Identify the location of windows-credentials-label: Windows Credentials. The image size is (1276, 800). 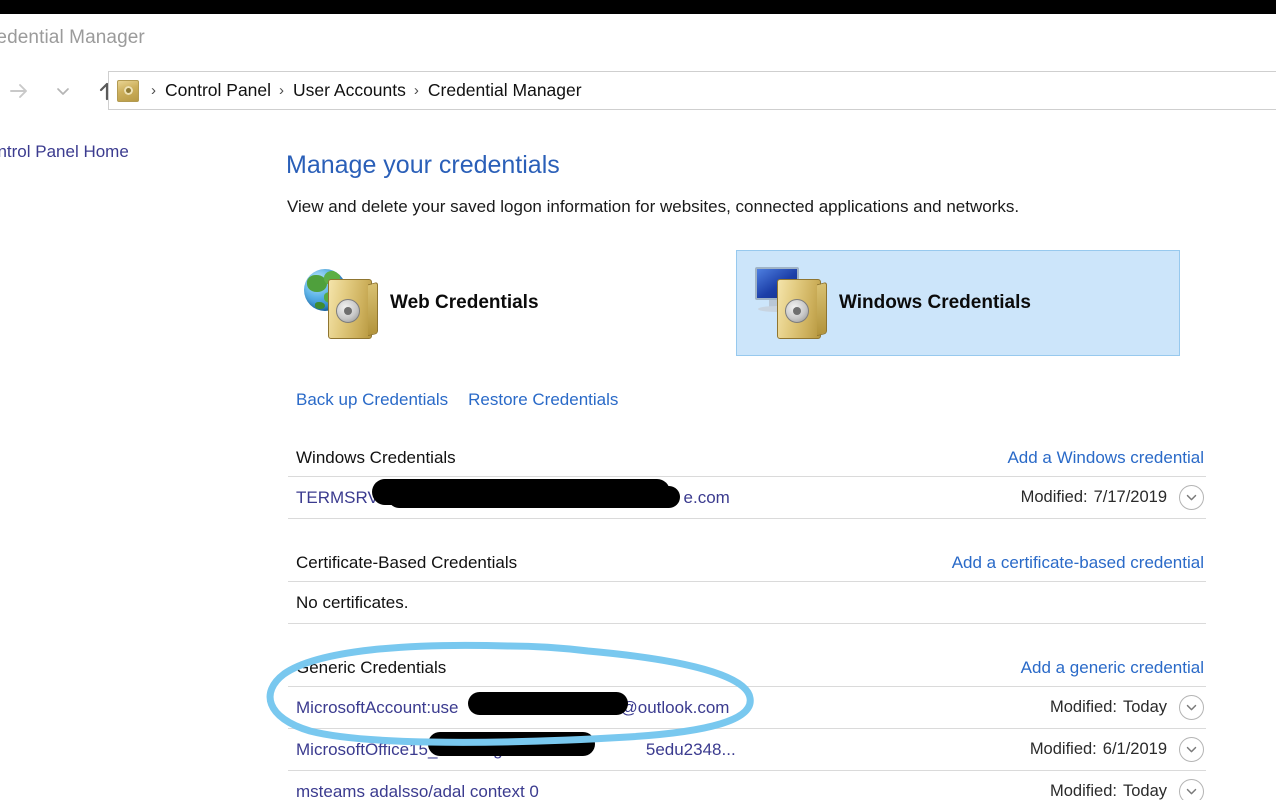
(935, 302).